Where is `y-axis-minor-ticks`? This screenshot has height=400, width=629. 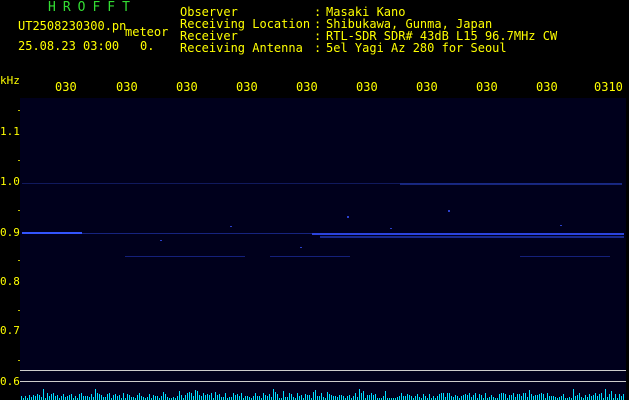
y-axis-minor-ticks is located at coordinates (19, 235).